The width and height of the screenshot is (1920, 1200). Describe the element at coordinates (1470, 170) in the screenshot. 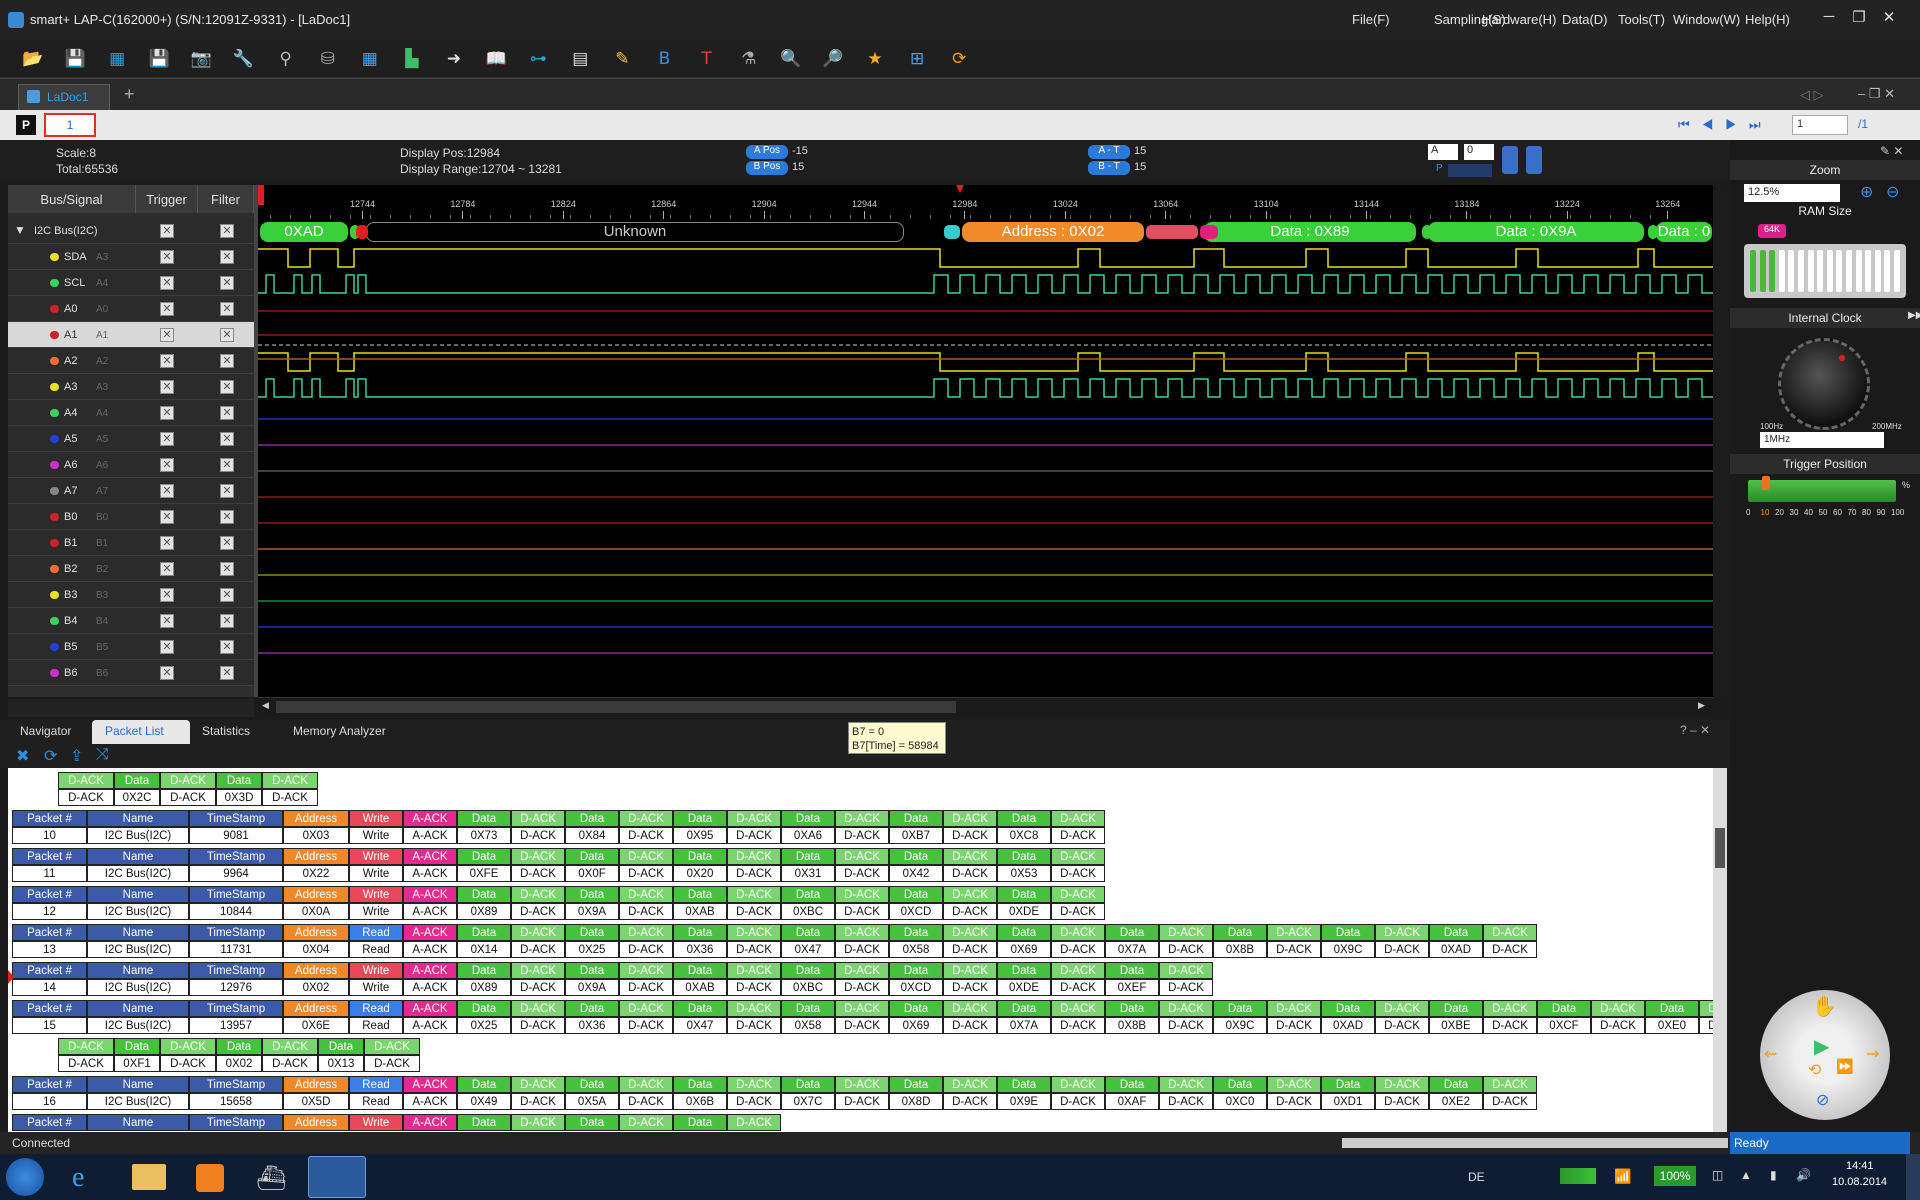

I see `p-marker-field` at that location.